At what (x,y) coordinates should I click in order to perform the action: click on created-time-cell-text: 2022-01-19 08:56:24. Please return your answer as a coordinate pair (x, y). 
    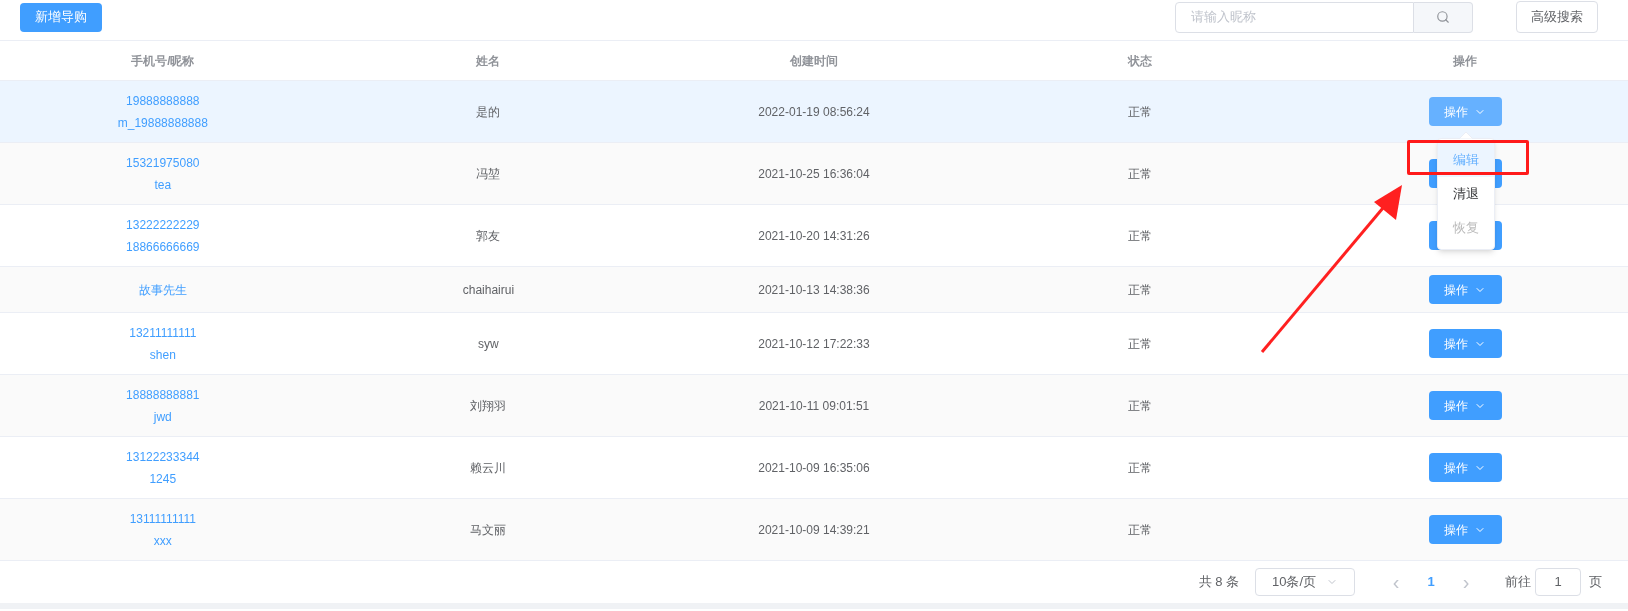
    Looking at the image, I should click on (814, 112).